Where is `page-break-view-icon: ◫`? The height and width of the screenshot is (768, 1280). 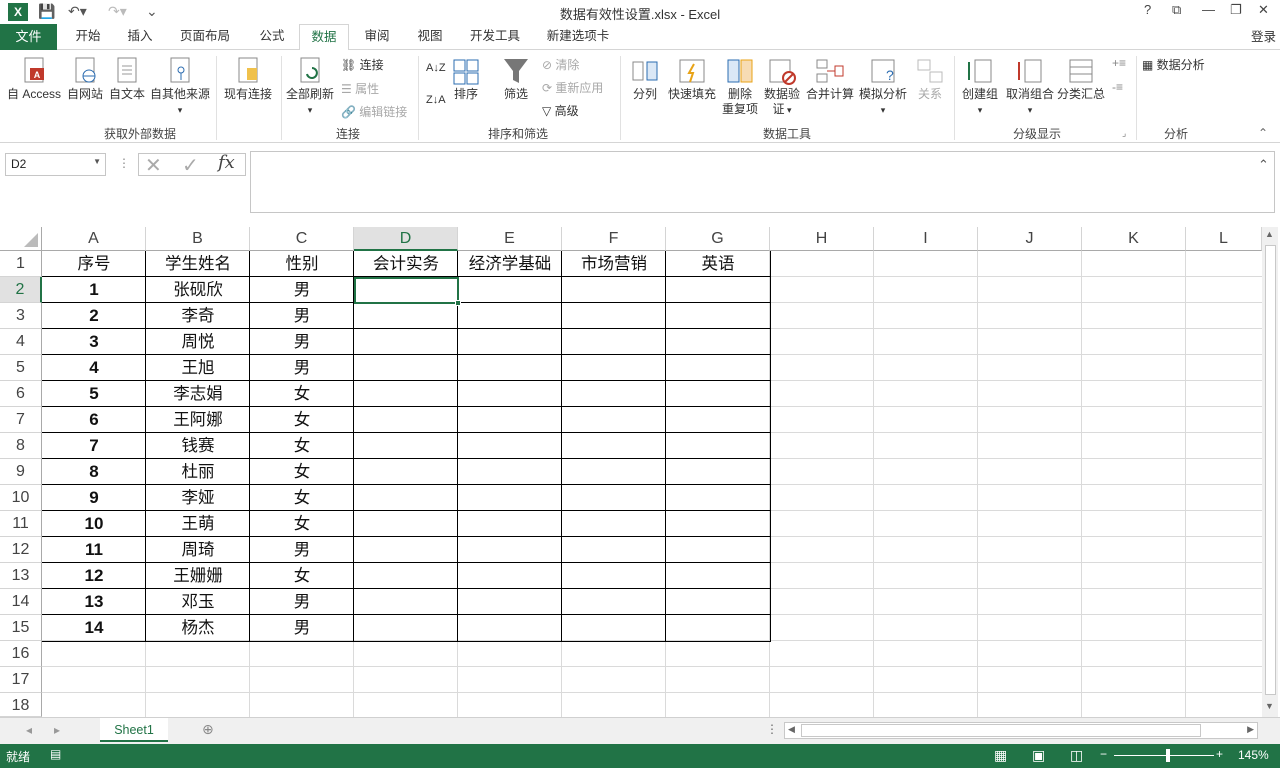
page-break-view-icon: ◫ is located at coordinates (1076, 755).